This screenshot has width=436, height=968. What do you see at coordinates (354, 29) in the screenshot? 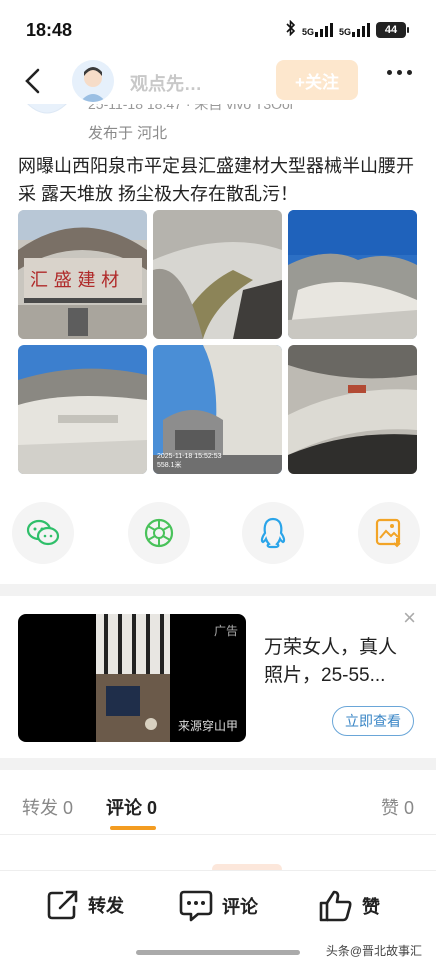
I see `signal-icon-2: 5G` at bounding box center [354, 29].